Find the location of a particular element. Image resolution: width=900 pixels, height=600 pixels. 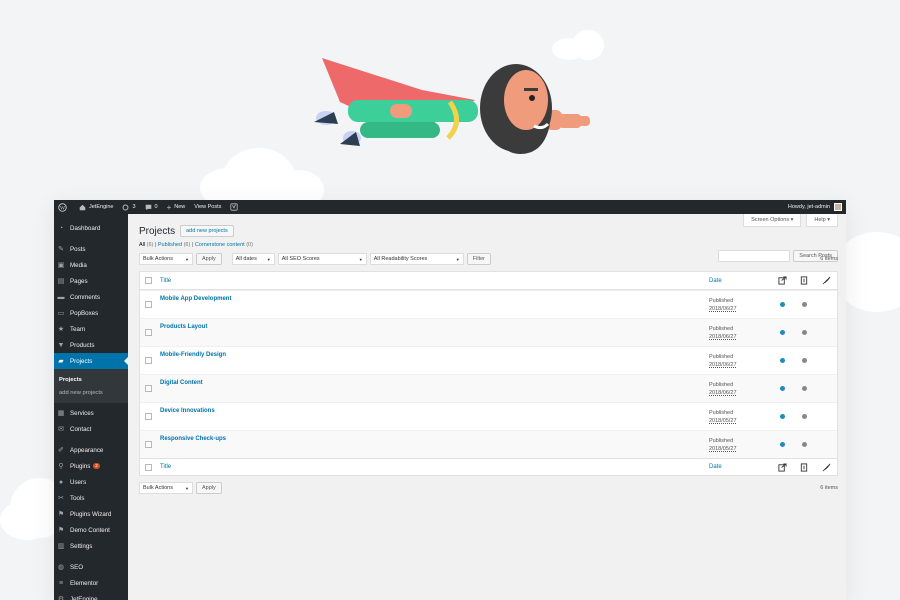

sidebar-item-elementor: ≡ Elementor is located at coordinates (91, 583).